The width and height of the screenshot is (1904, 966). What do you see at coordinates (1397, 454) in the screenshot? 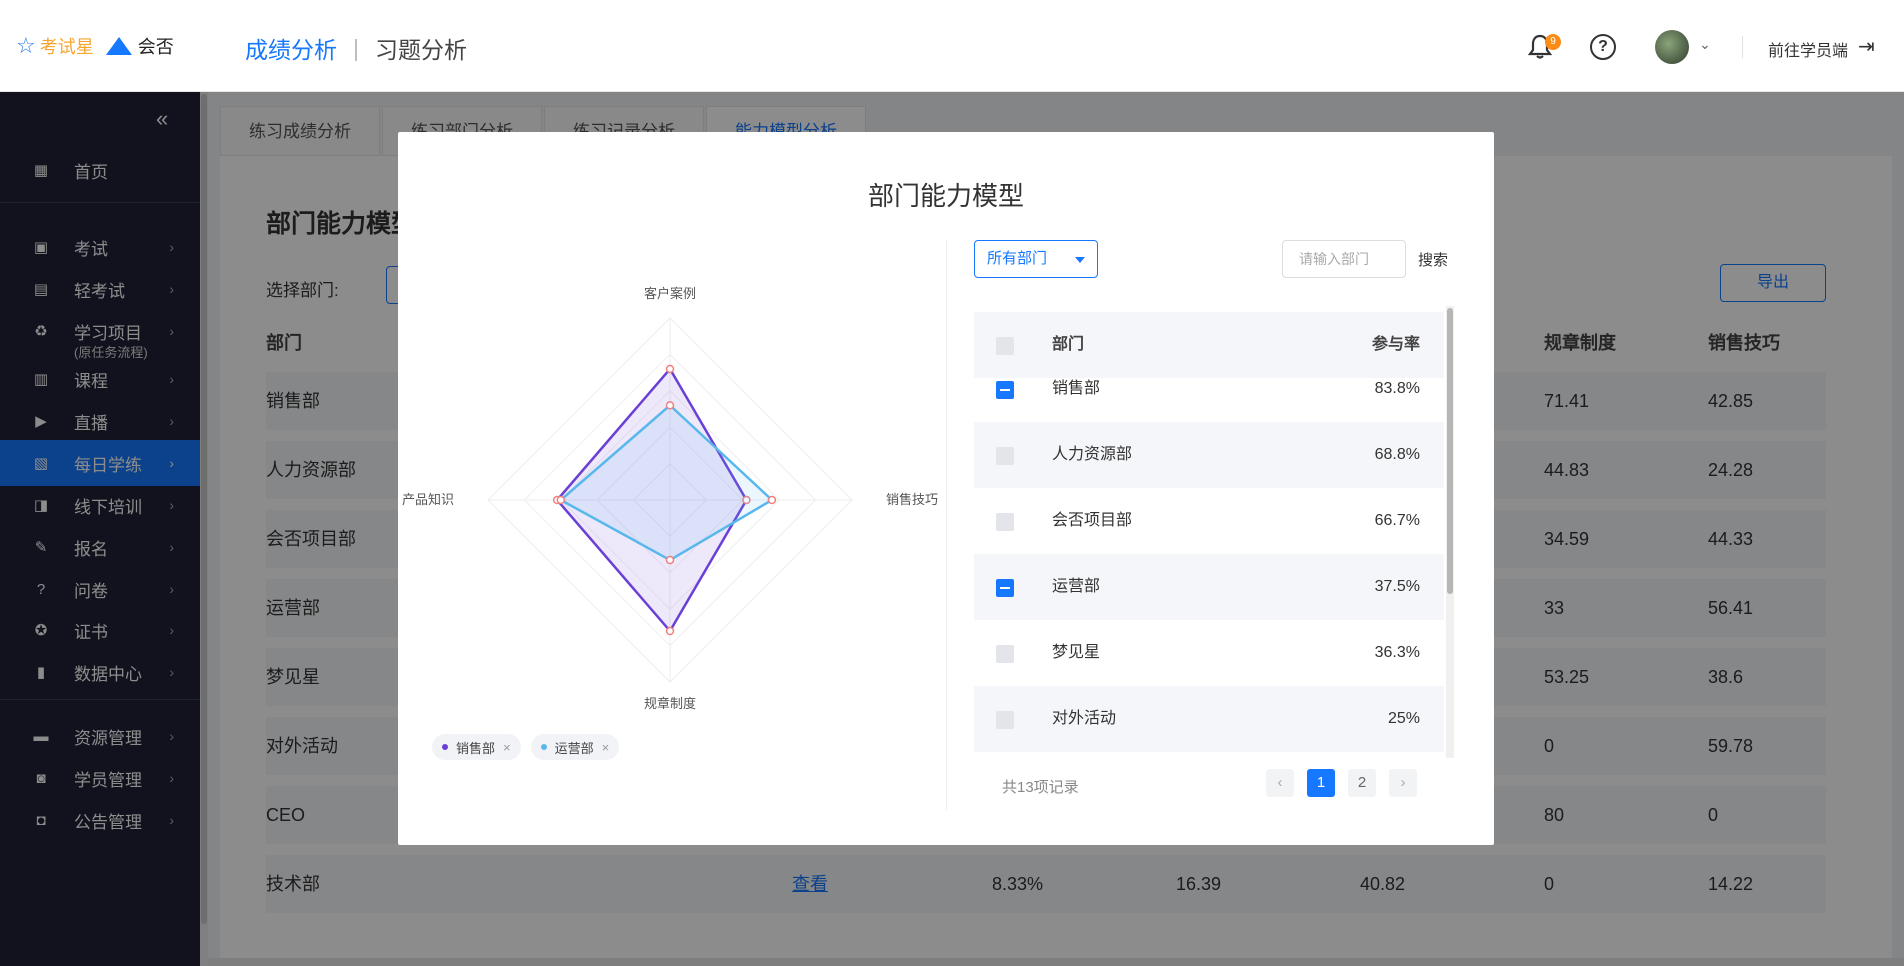
I see `participation-rate: 68.8%` at bounding box center [1397, 454].